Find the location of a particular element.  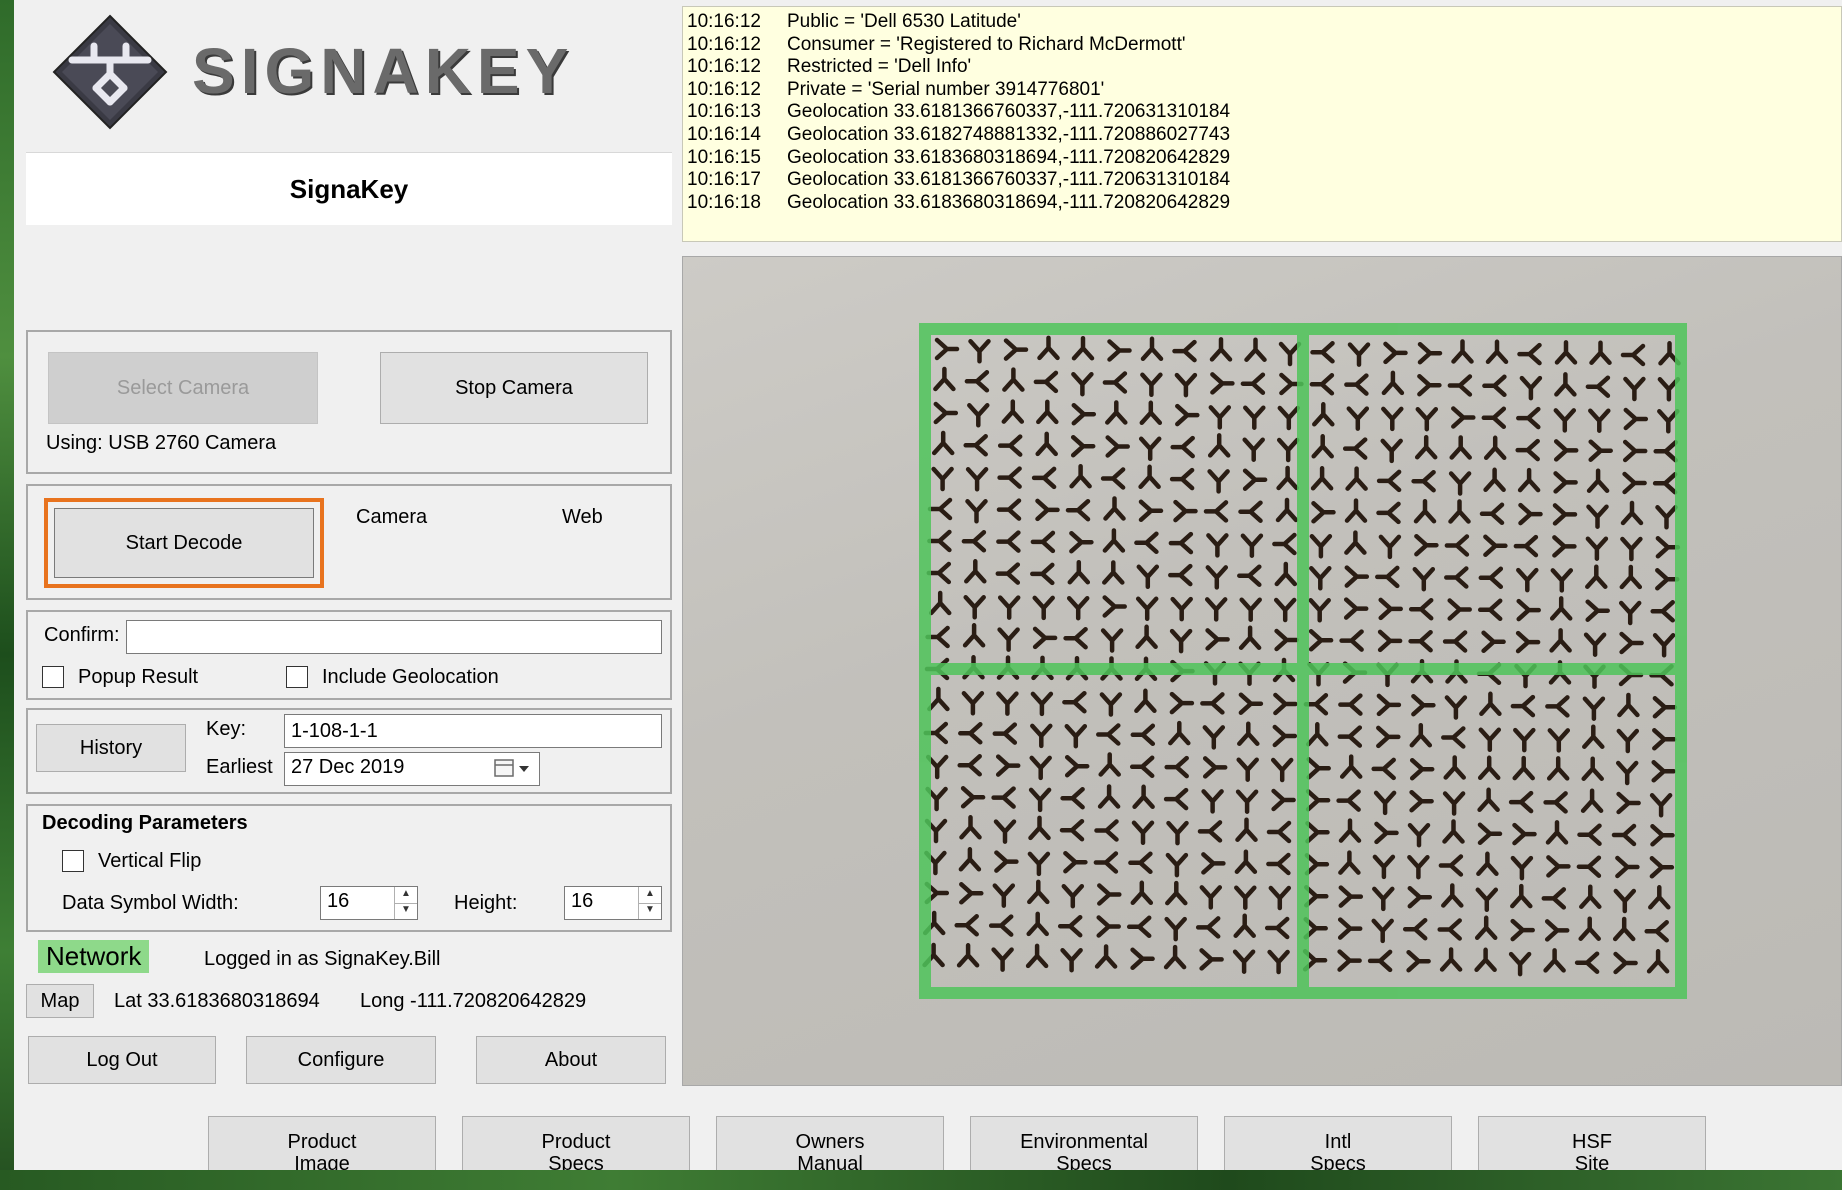

app-title: SignaKey is located at coordinates (349, 188).